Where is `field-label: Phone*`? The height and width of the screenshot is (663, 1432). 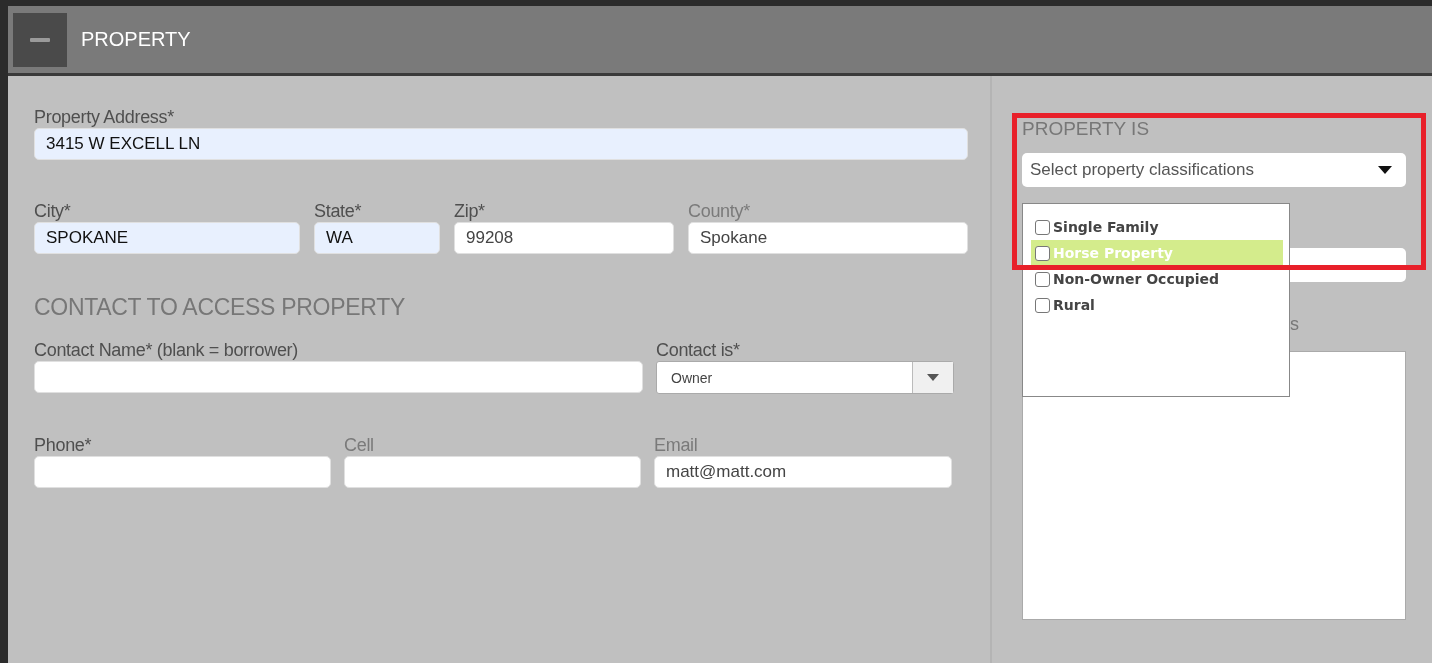 field-label: Phone* is located at coordinates (63, 445).